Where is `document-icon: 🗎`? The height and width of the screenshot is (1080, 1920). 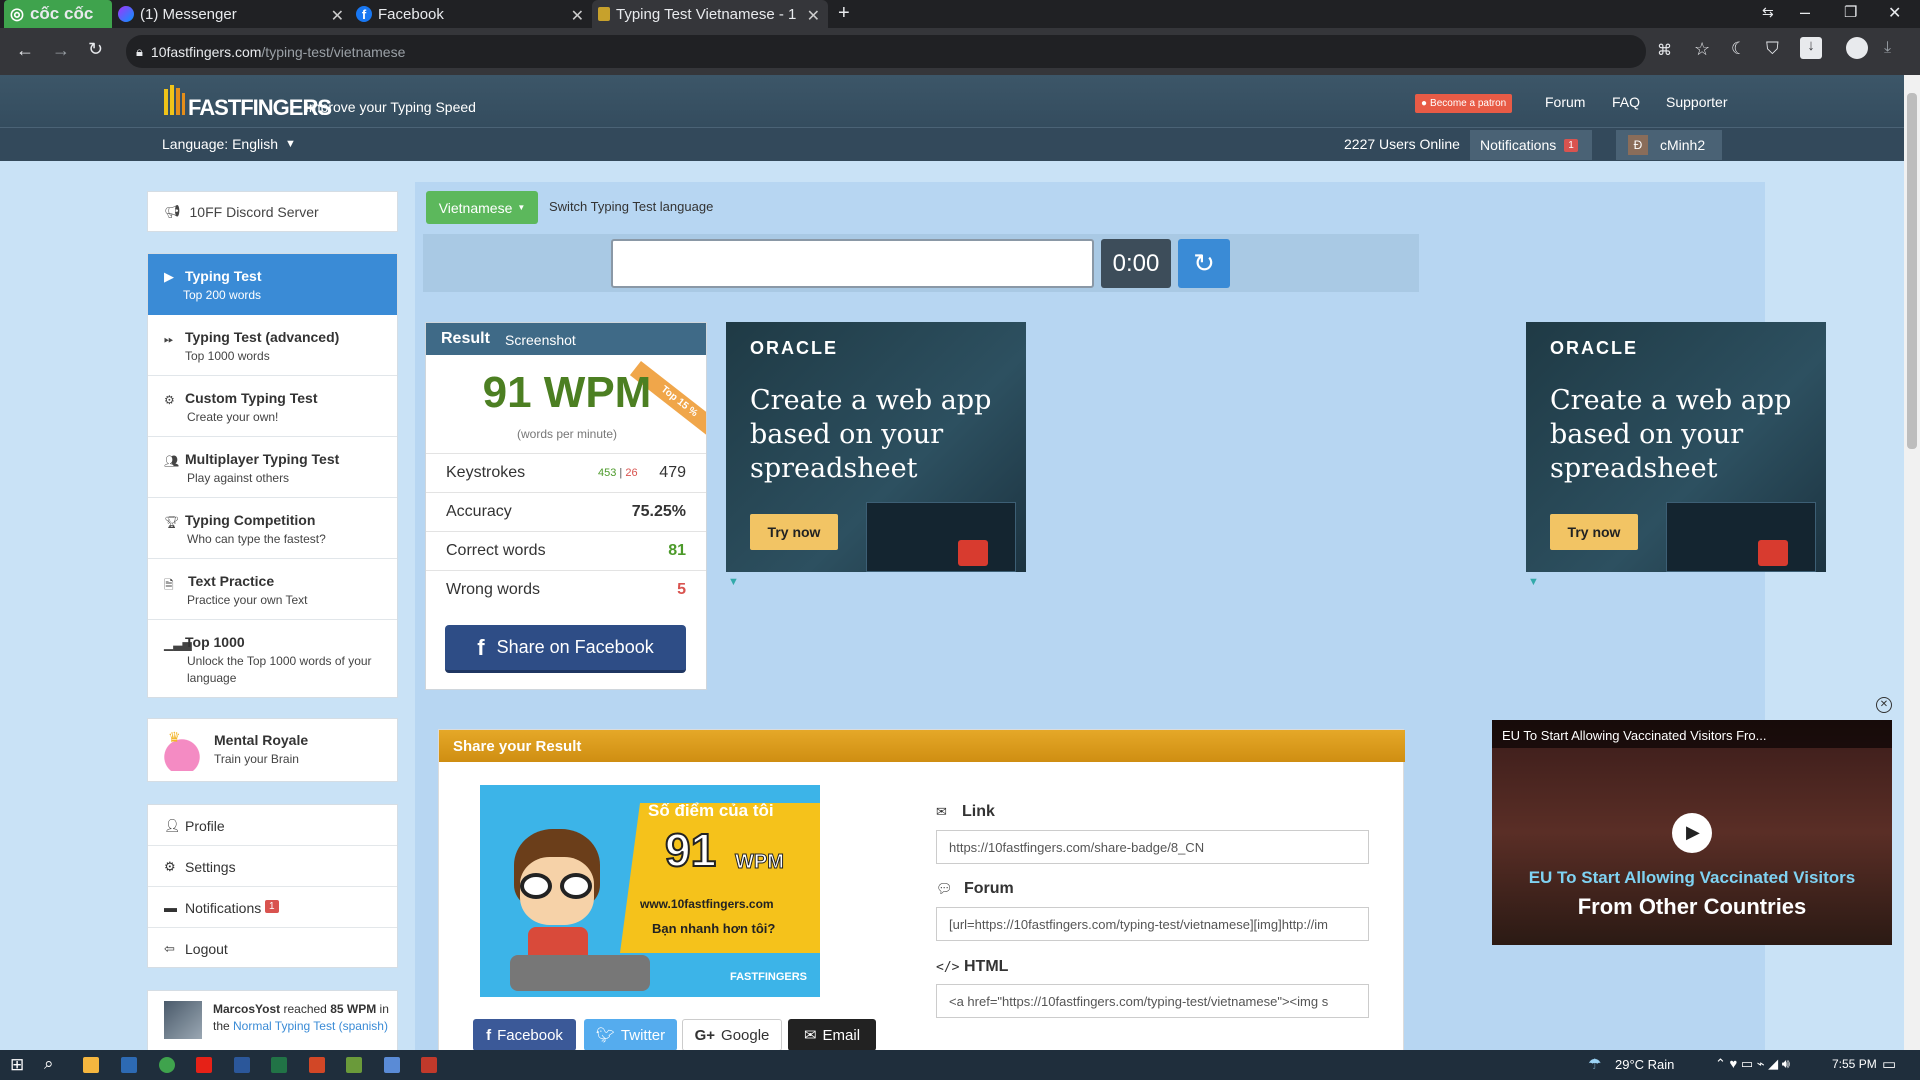
document-icon: 🗎 is located at coordinates (169, 585).